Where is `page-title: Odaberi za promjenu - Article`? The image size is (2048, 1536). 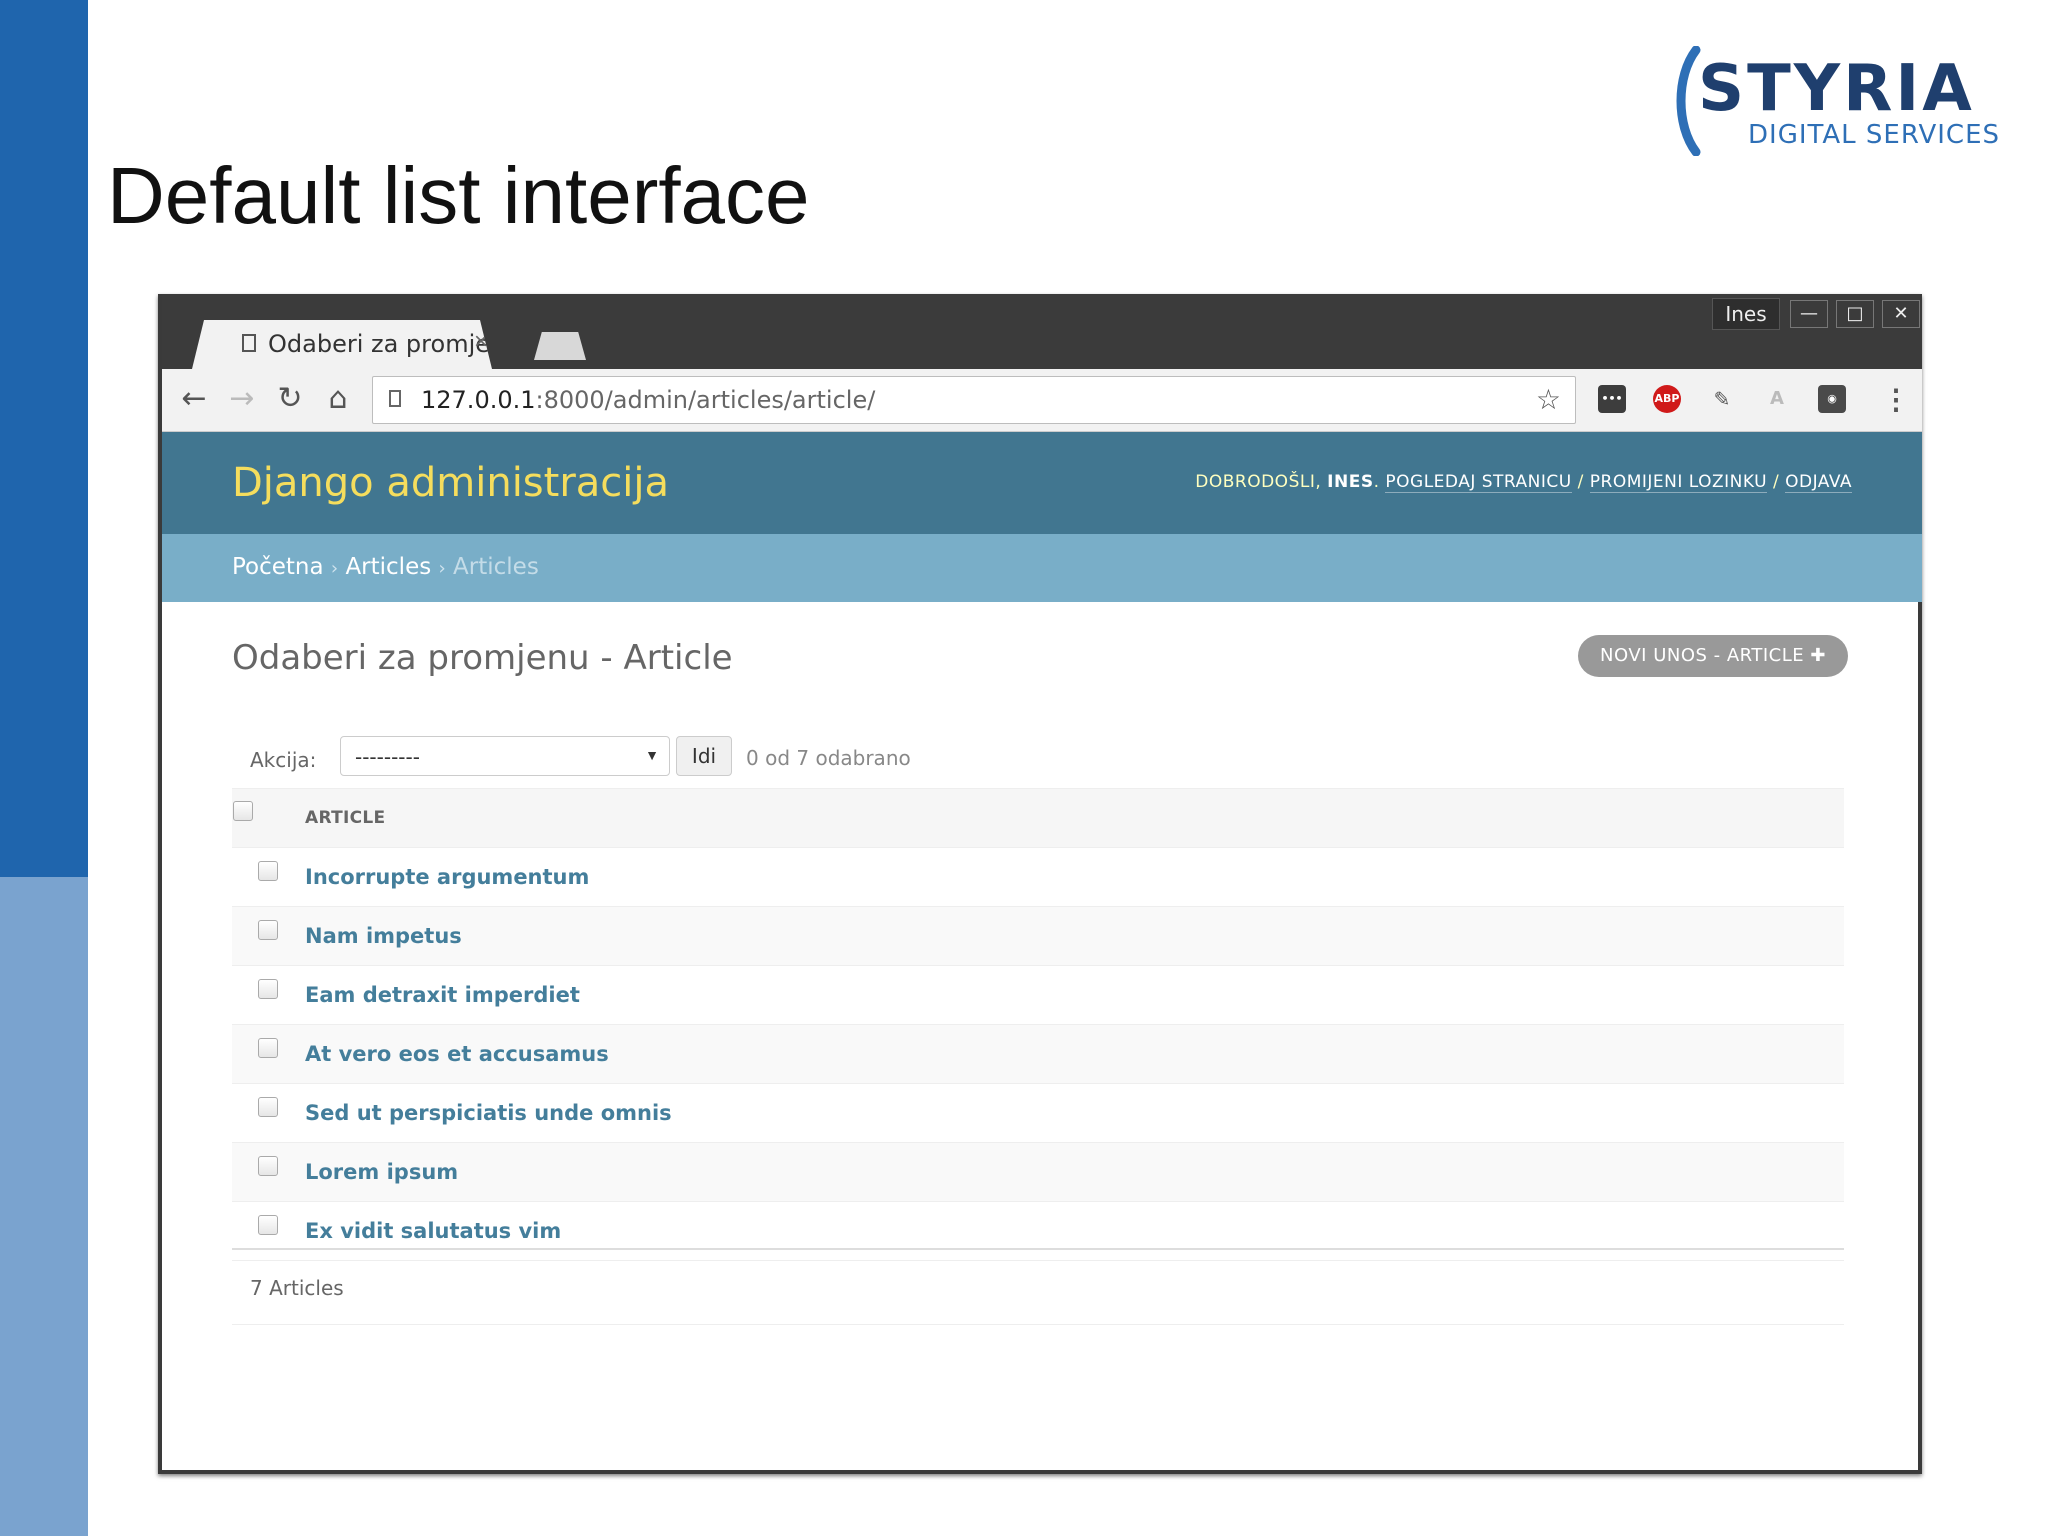
page-title: Odaberi za promjenu - Article is located at coordinates (482, 658).